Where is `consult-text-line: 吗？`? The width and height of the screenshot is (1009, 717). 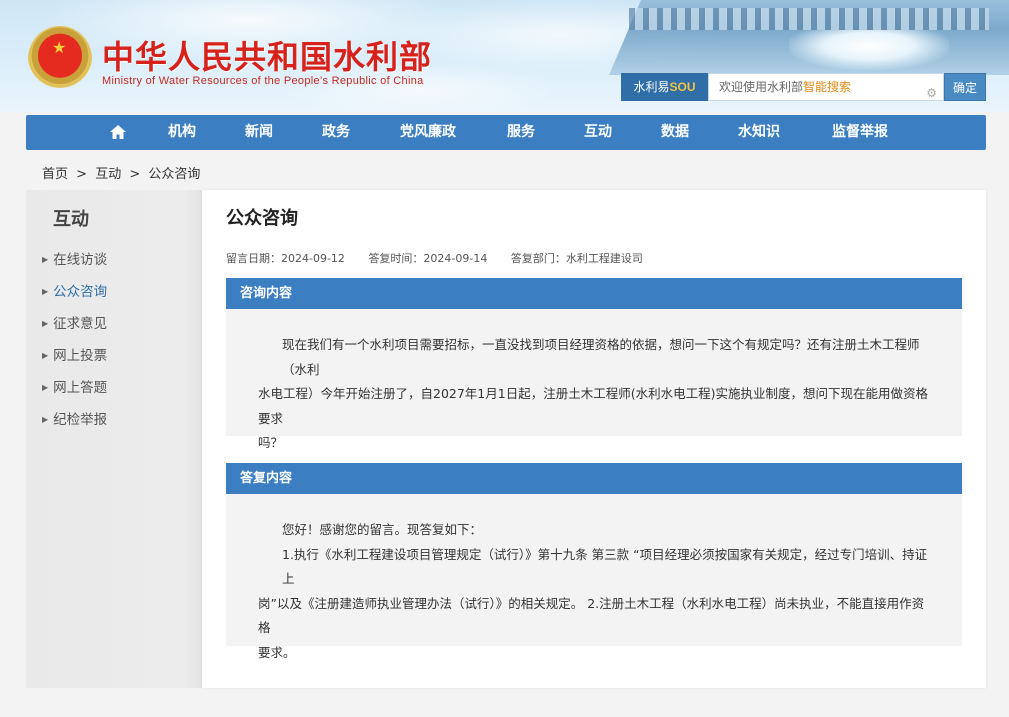
consult-text-line: 吗？ is located at coordinates (271, 442).